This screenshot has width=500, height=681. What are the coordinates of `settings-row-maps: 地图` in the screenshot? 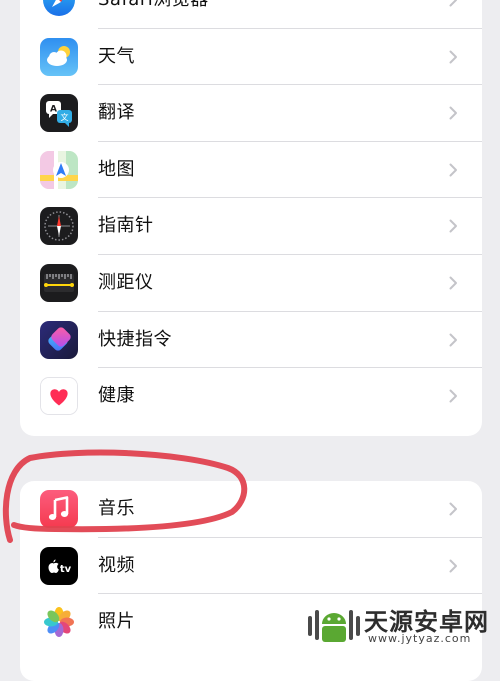 It's located at (251, 170).